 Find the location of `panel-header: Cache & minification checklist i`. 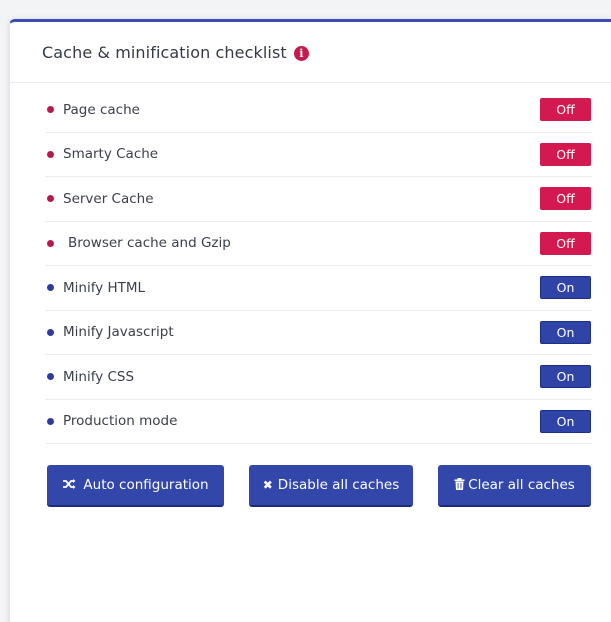

panel-header: Cache & minification checklist i is located at coordinates (310, 52).